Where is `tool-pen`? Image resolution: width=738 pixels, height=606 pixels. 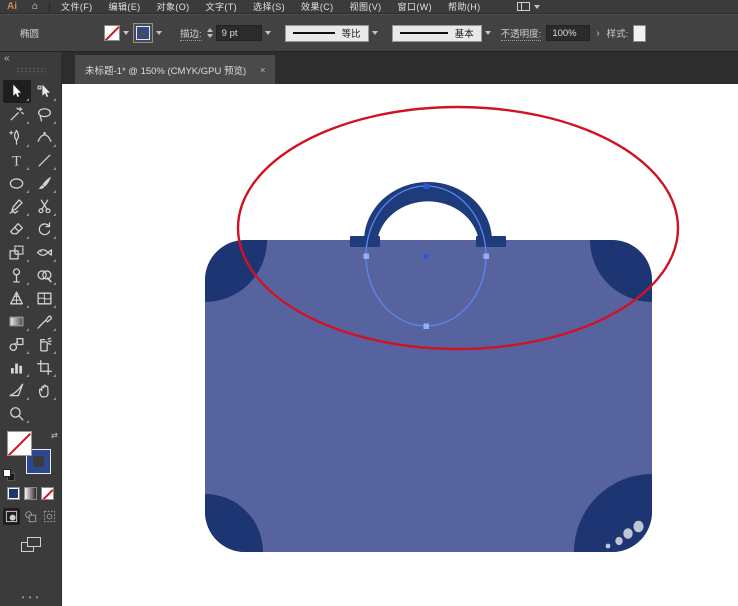
tool-pen is located at coordinates (17, 137).